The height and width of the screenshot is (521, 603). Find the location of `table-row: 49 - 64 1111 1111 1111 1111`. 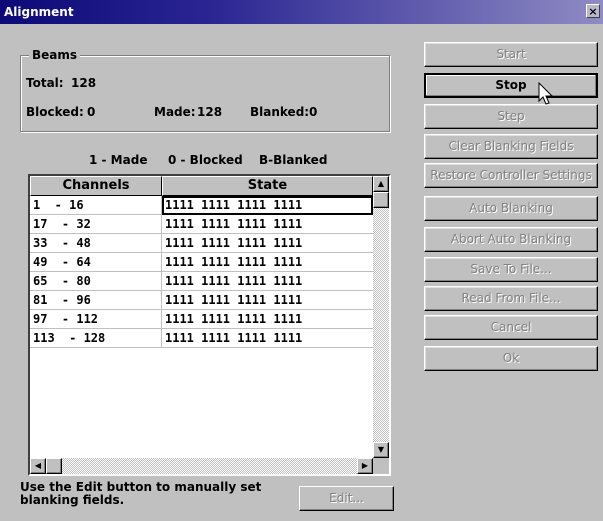

table-row: 49 - 64 1111 1111 1111 1111 is located at coordinates (201, 262).